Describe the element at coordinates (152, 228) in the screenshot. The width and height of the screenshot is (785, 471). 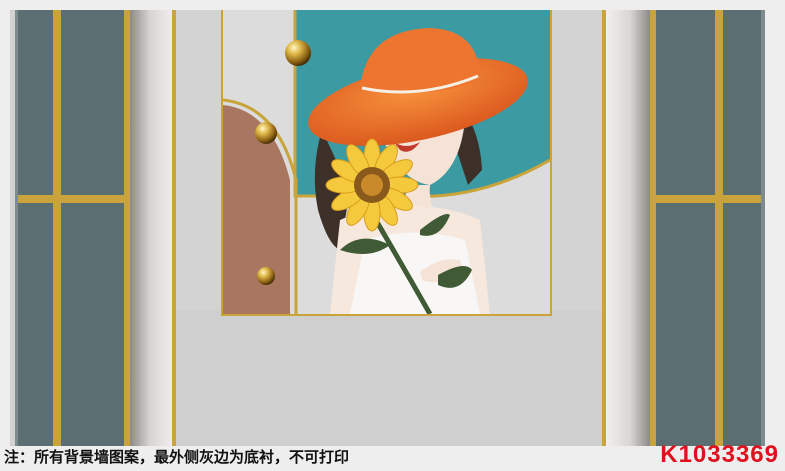
I see `left-pillar` at that location.